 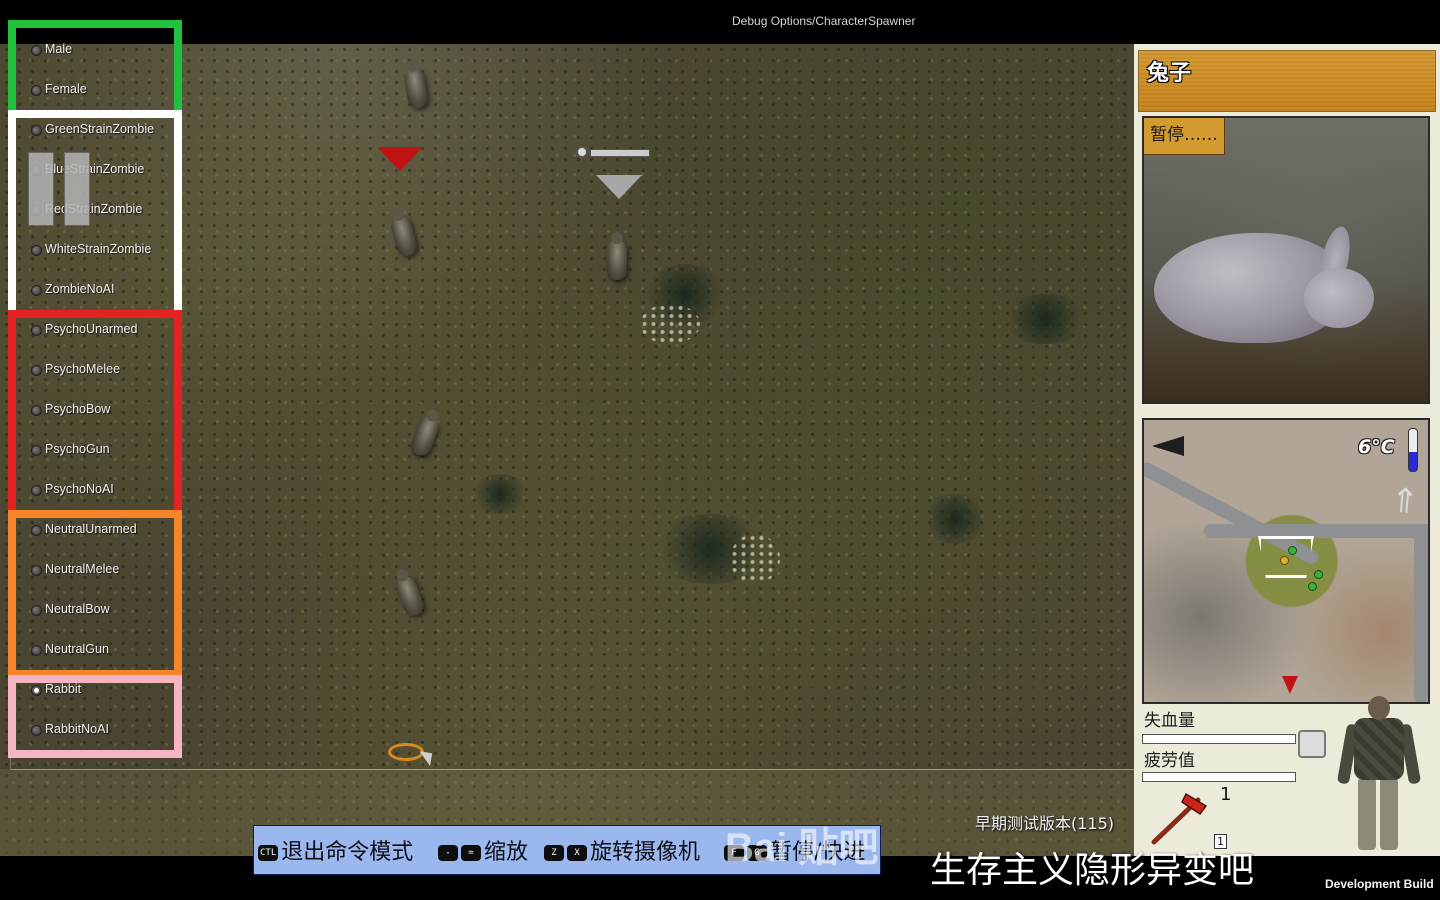 What do you see at coordinates (77, 449) in the screenshot?
I see `spawn-option-label: PsychoGun` at bounding box center [77, 449].